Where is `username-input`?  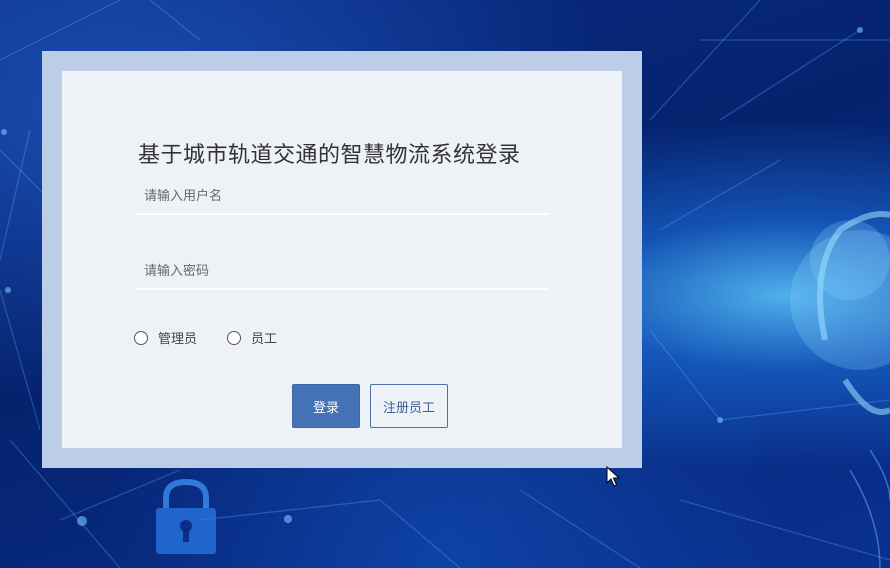
username-input is located at coordinates (342, 197).